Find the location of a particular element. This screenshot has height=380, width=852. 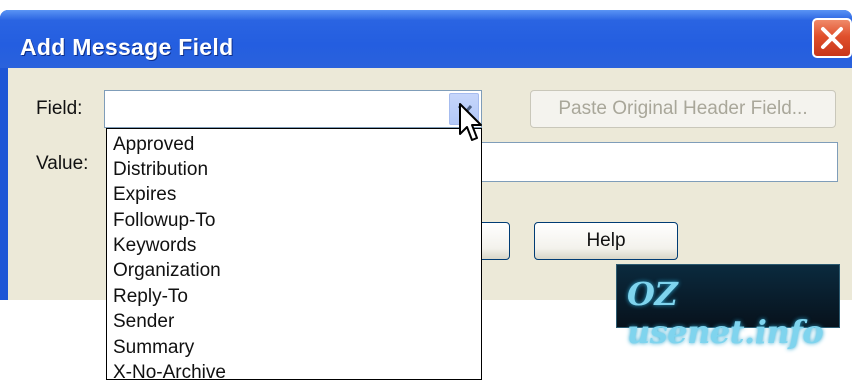

close-icon is located at coordinates (832, 38).